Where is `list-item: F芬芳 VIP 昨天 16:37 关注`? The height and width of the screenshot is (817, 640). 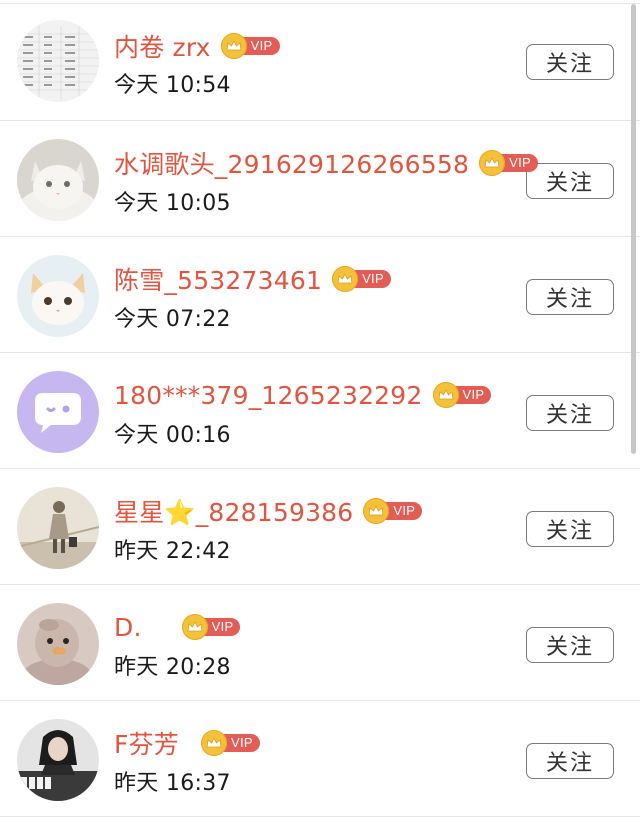 list-item: F芬芳 VIP 昨天 16:37 关注 is located at coordinates (320, 759).